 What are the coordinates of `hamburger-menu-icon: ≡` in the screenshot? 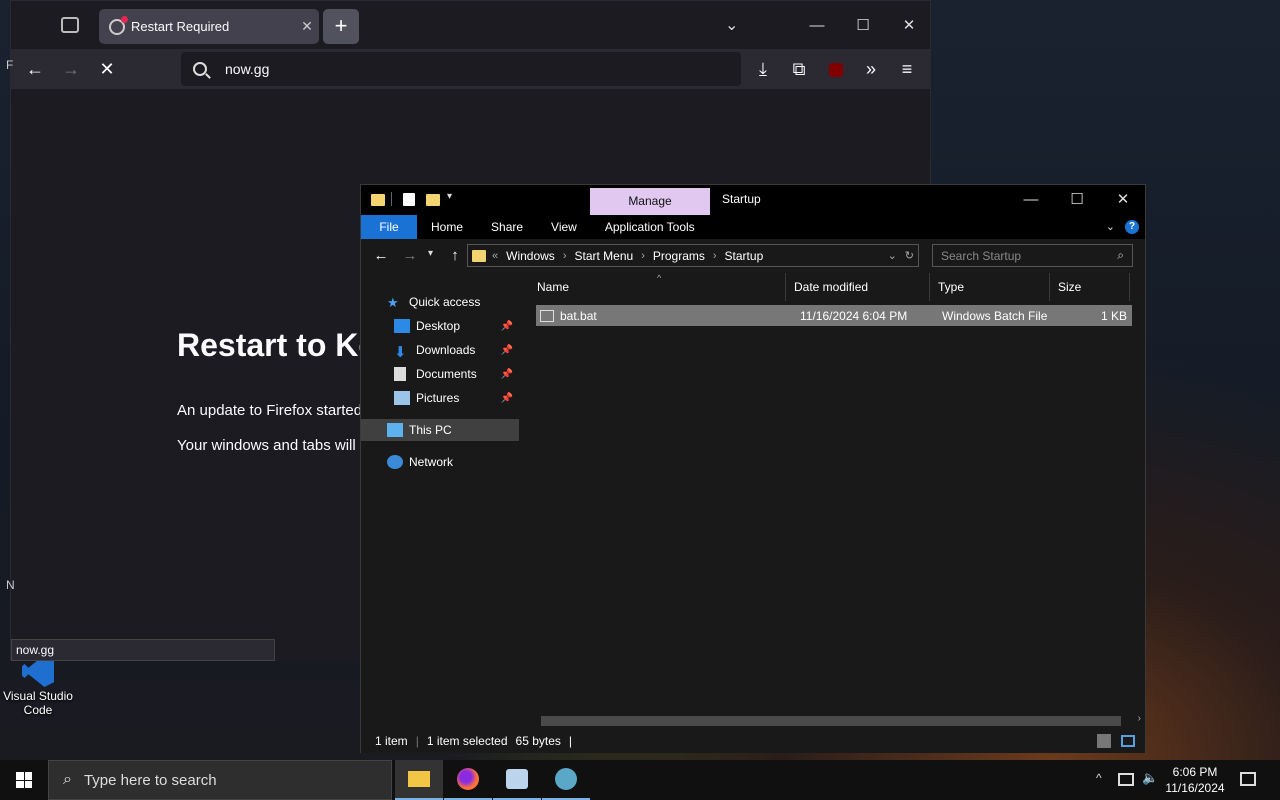 It's located at (907, 69).